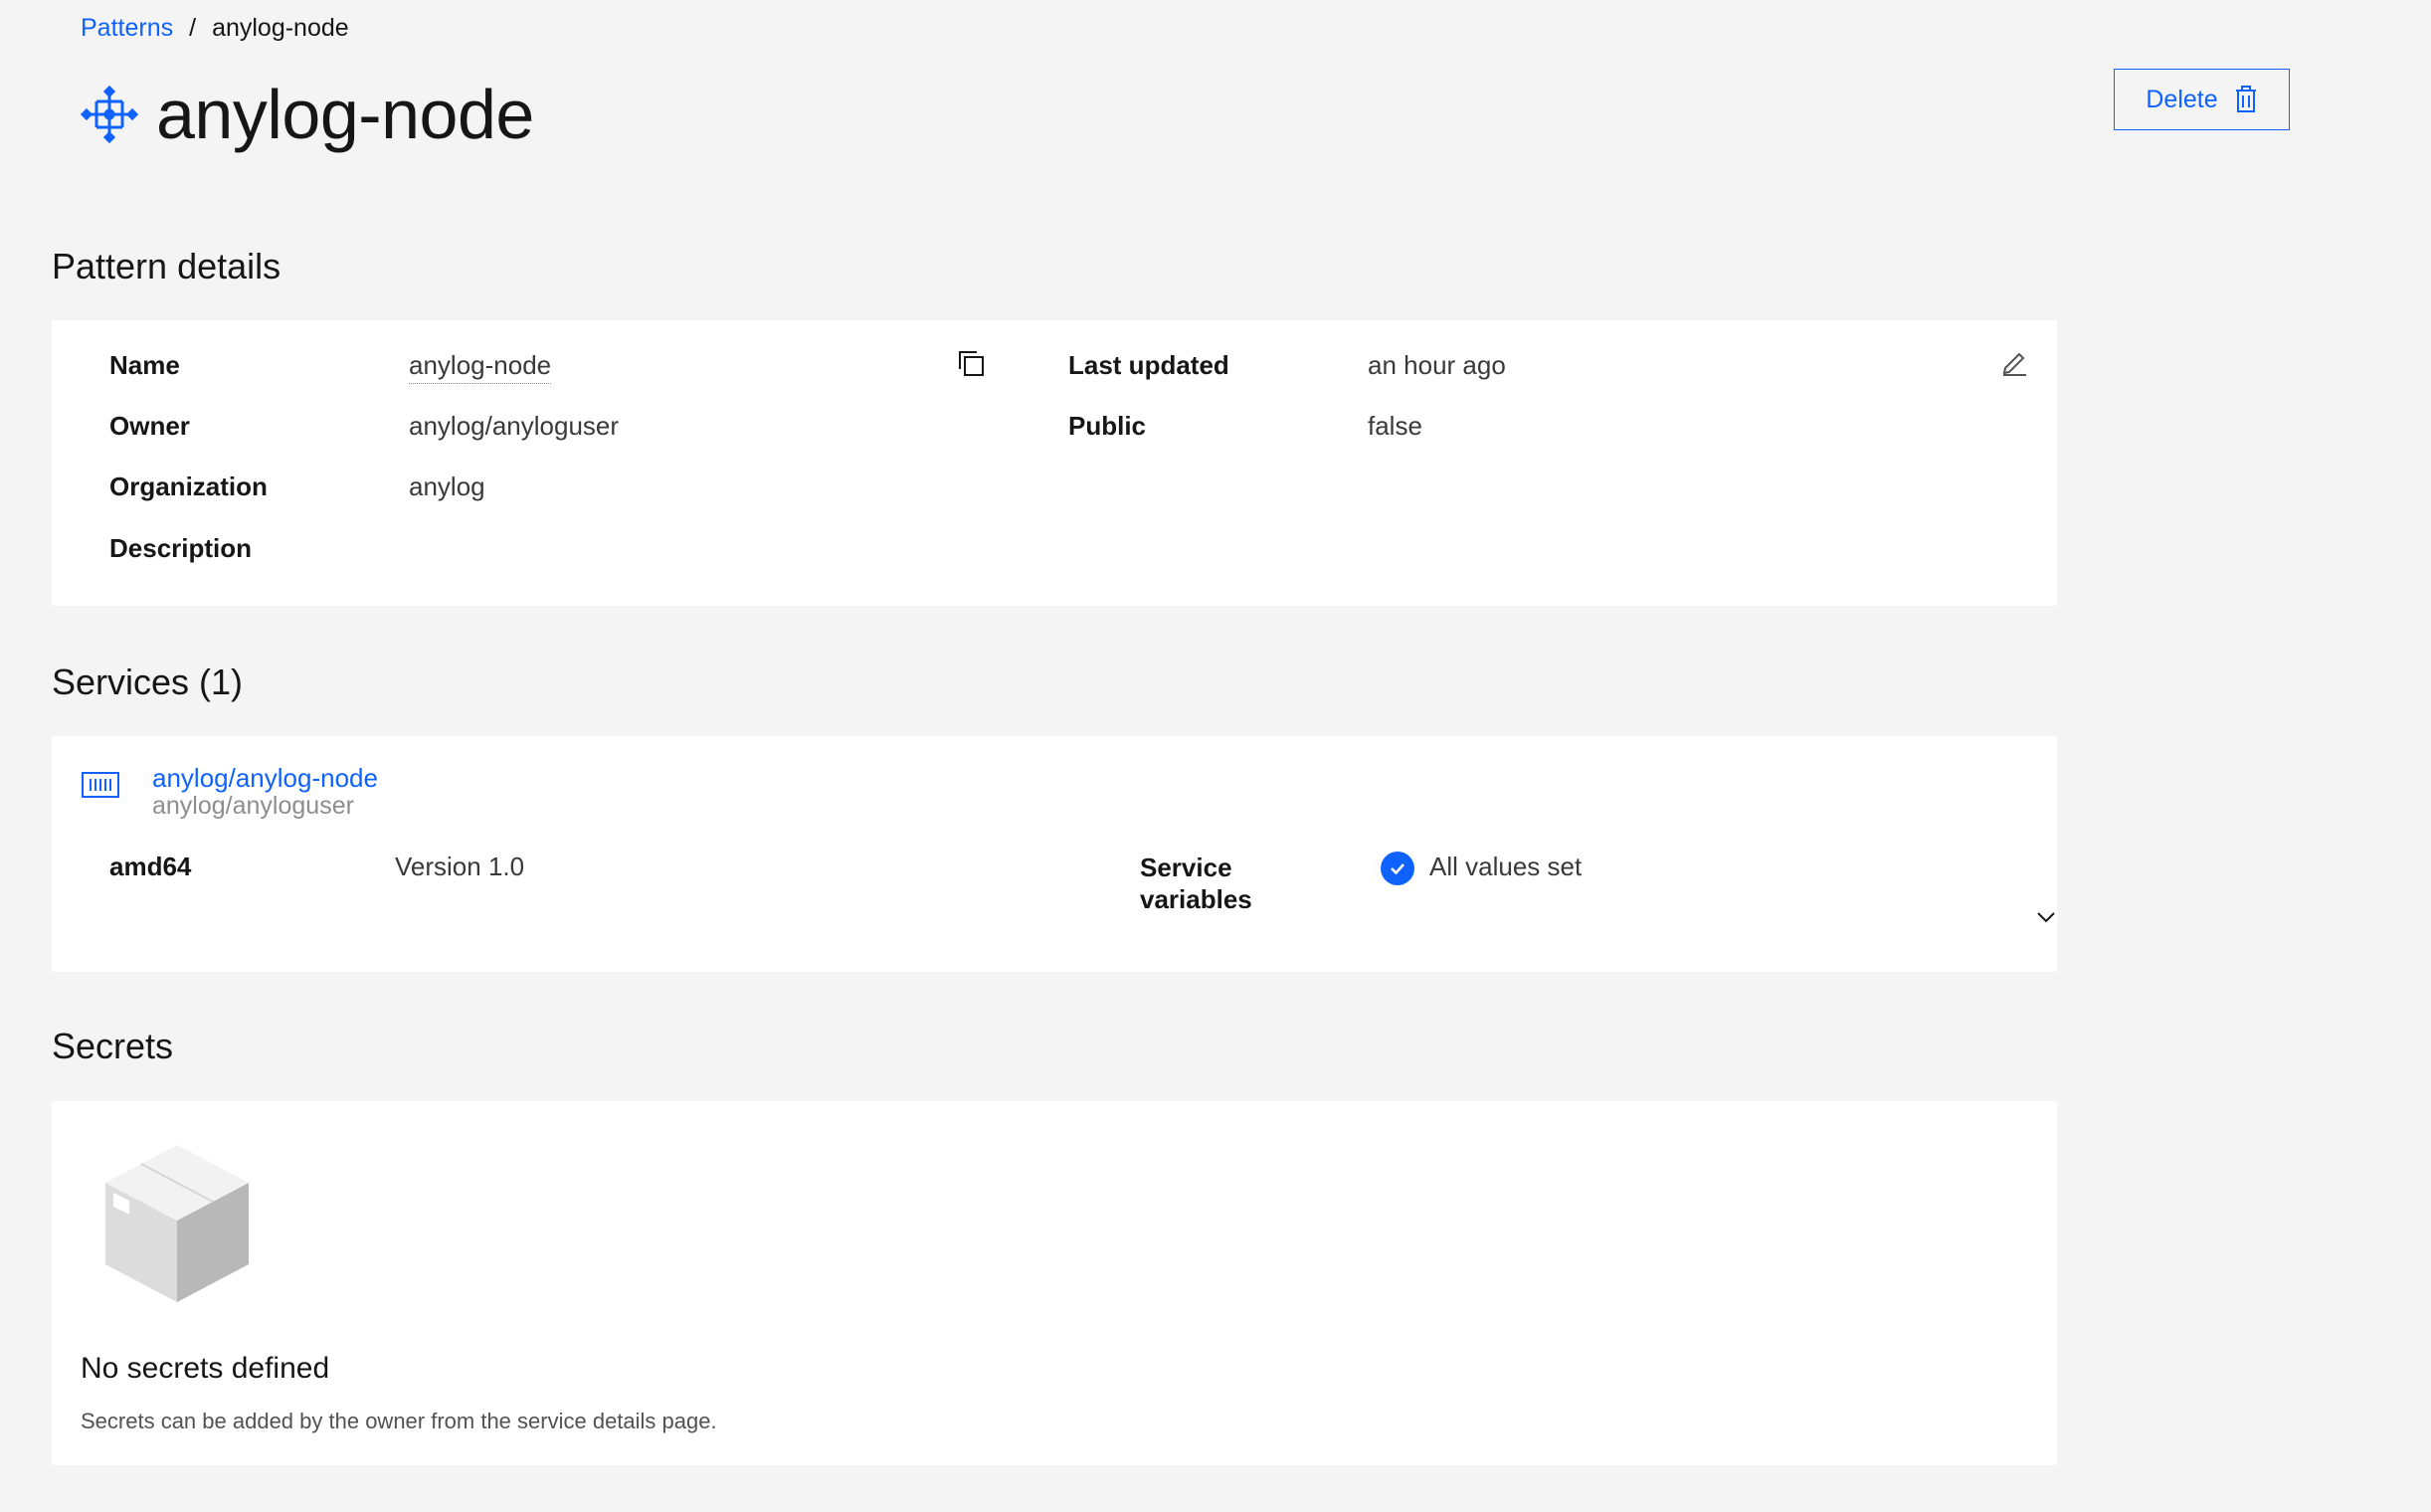 The height and width of the screenshot is (1512, 2431). I want to click on services-heading: Services (1), so click(148, 682).